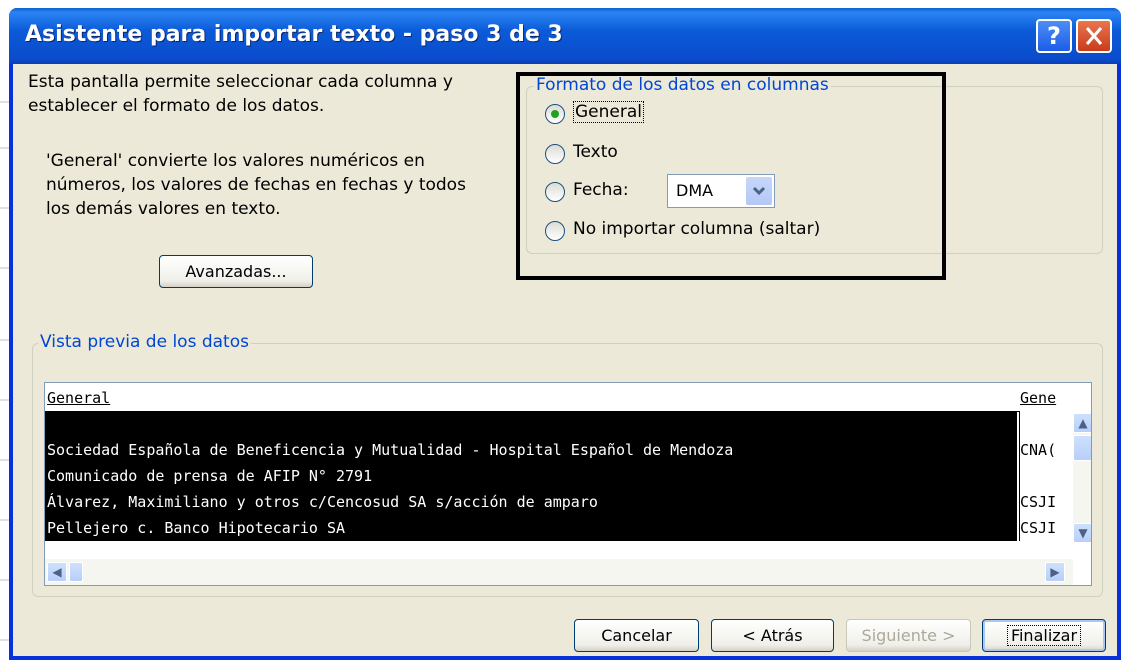 Image resolution: width=1126 pixels, height=668 pixels. What do you see at coordinates (1055, 572) in the screenshot?
I see `scroll-right-icon: ▶` at bounding box center [1055, 572].